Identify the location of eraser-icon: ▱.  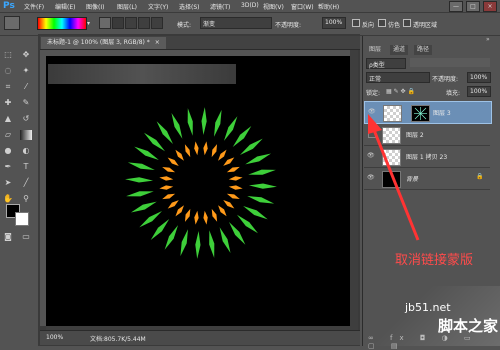
(8, 135).